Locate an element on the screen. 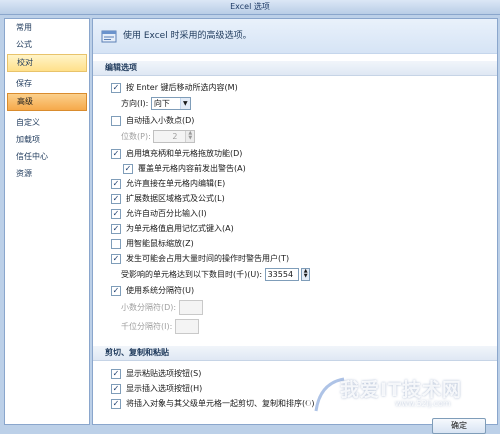 The image size is (500, 434). cut-copy-sort-label: 将插入对象与其父级单元格一起剪切、复制和排序(O) is located at coordinates (220, 403).